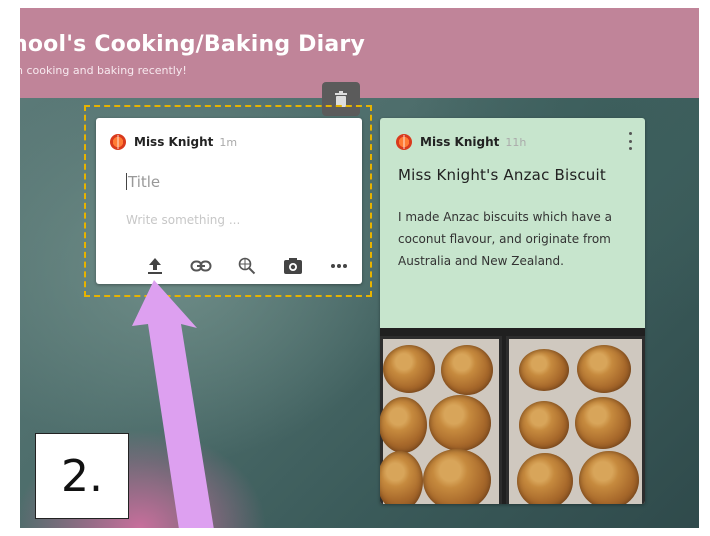 This screenshot has height=536, width=710. I want to click on step-label: 2., so click(82, 476).